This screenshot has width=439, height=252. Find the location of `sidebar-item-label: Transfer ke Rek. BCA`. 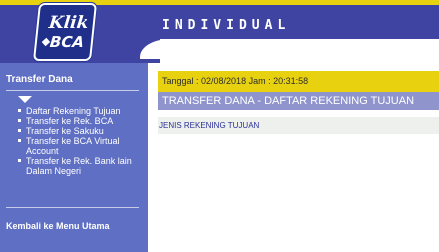

sidebar-item-label: Transfer ke Rek. BCA is located at coordinates (70, 121).